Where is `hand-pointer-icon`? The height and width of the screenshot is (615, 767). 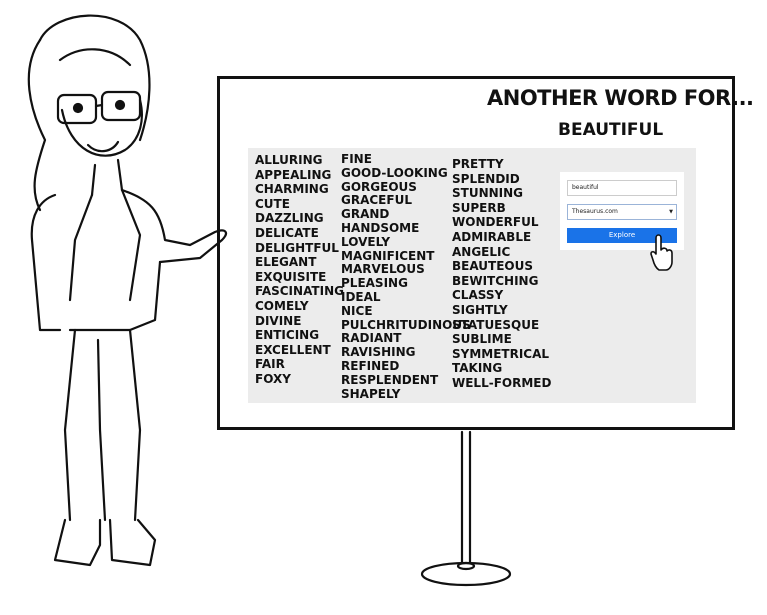
hand-pointer-icon is located at coordinates (661, 252).